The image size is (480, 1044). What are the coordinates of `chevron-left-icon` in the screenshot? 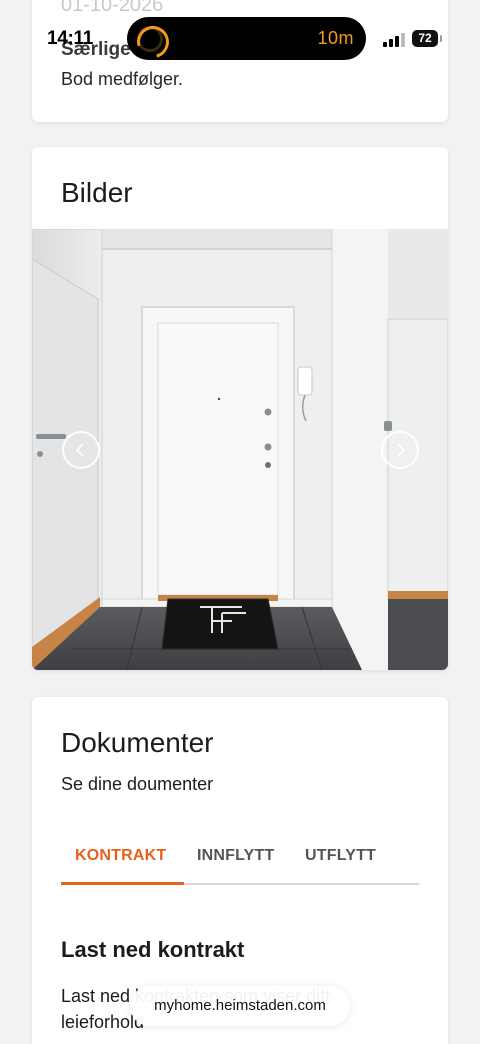 It's located at (79, 450).